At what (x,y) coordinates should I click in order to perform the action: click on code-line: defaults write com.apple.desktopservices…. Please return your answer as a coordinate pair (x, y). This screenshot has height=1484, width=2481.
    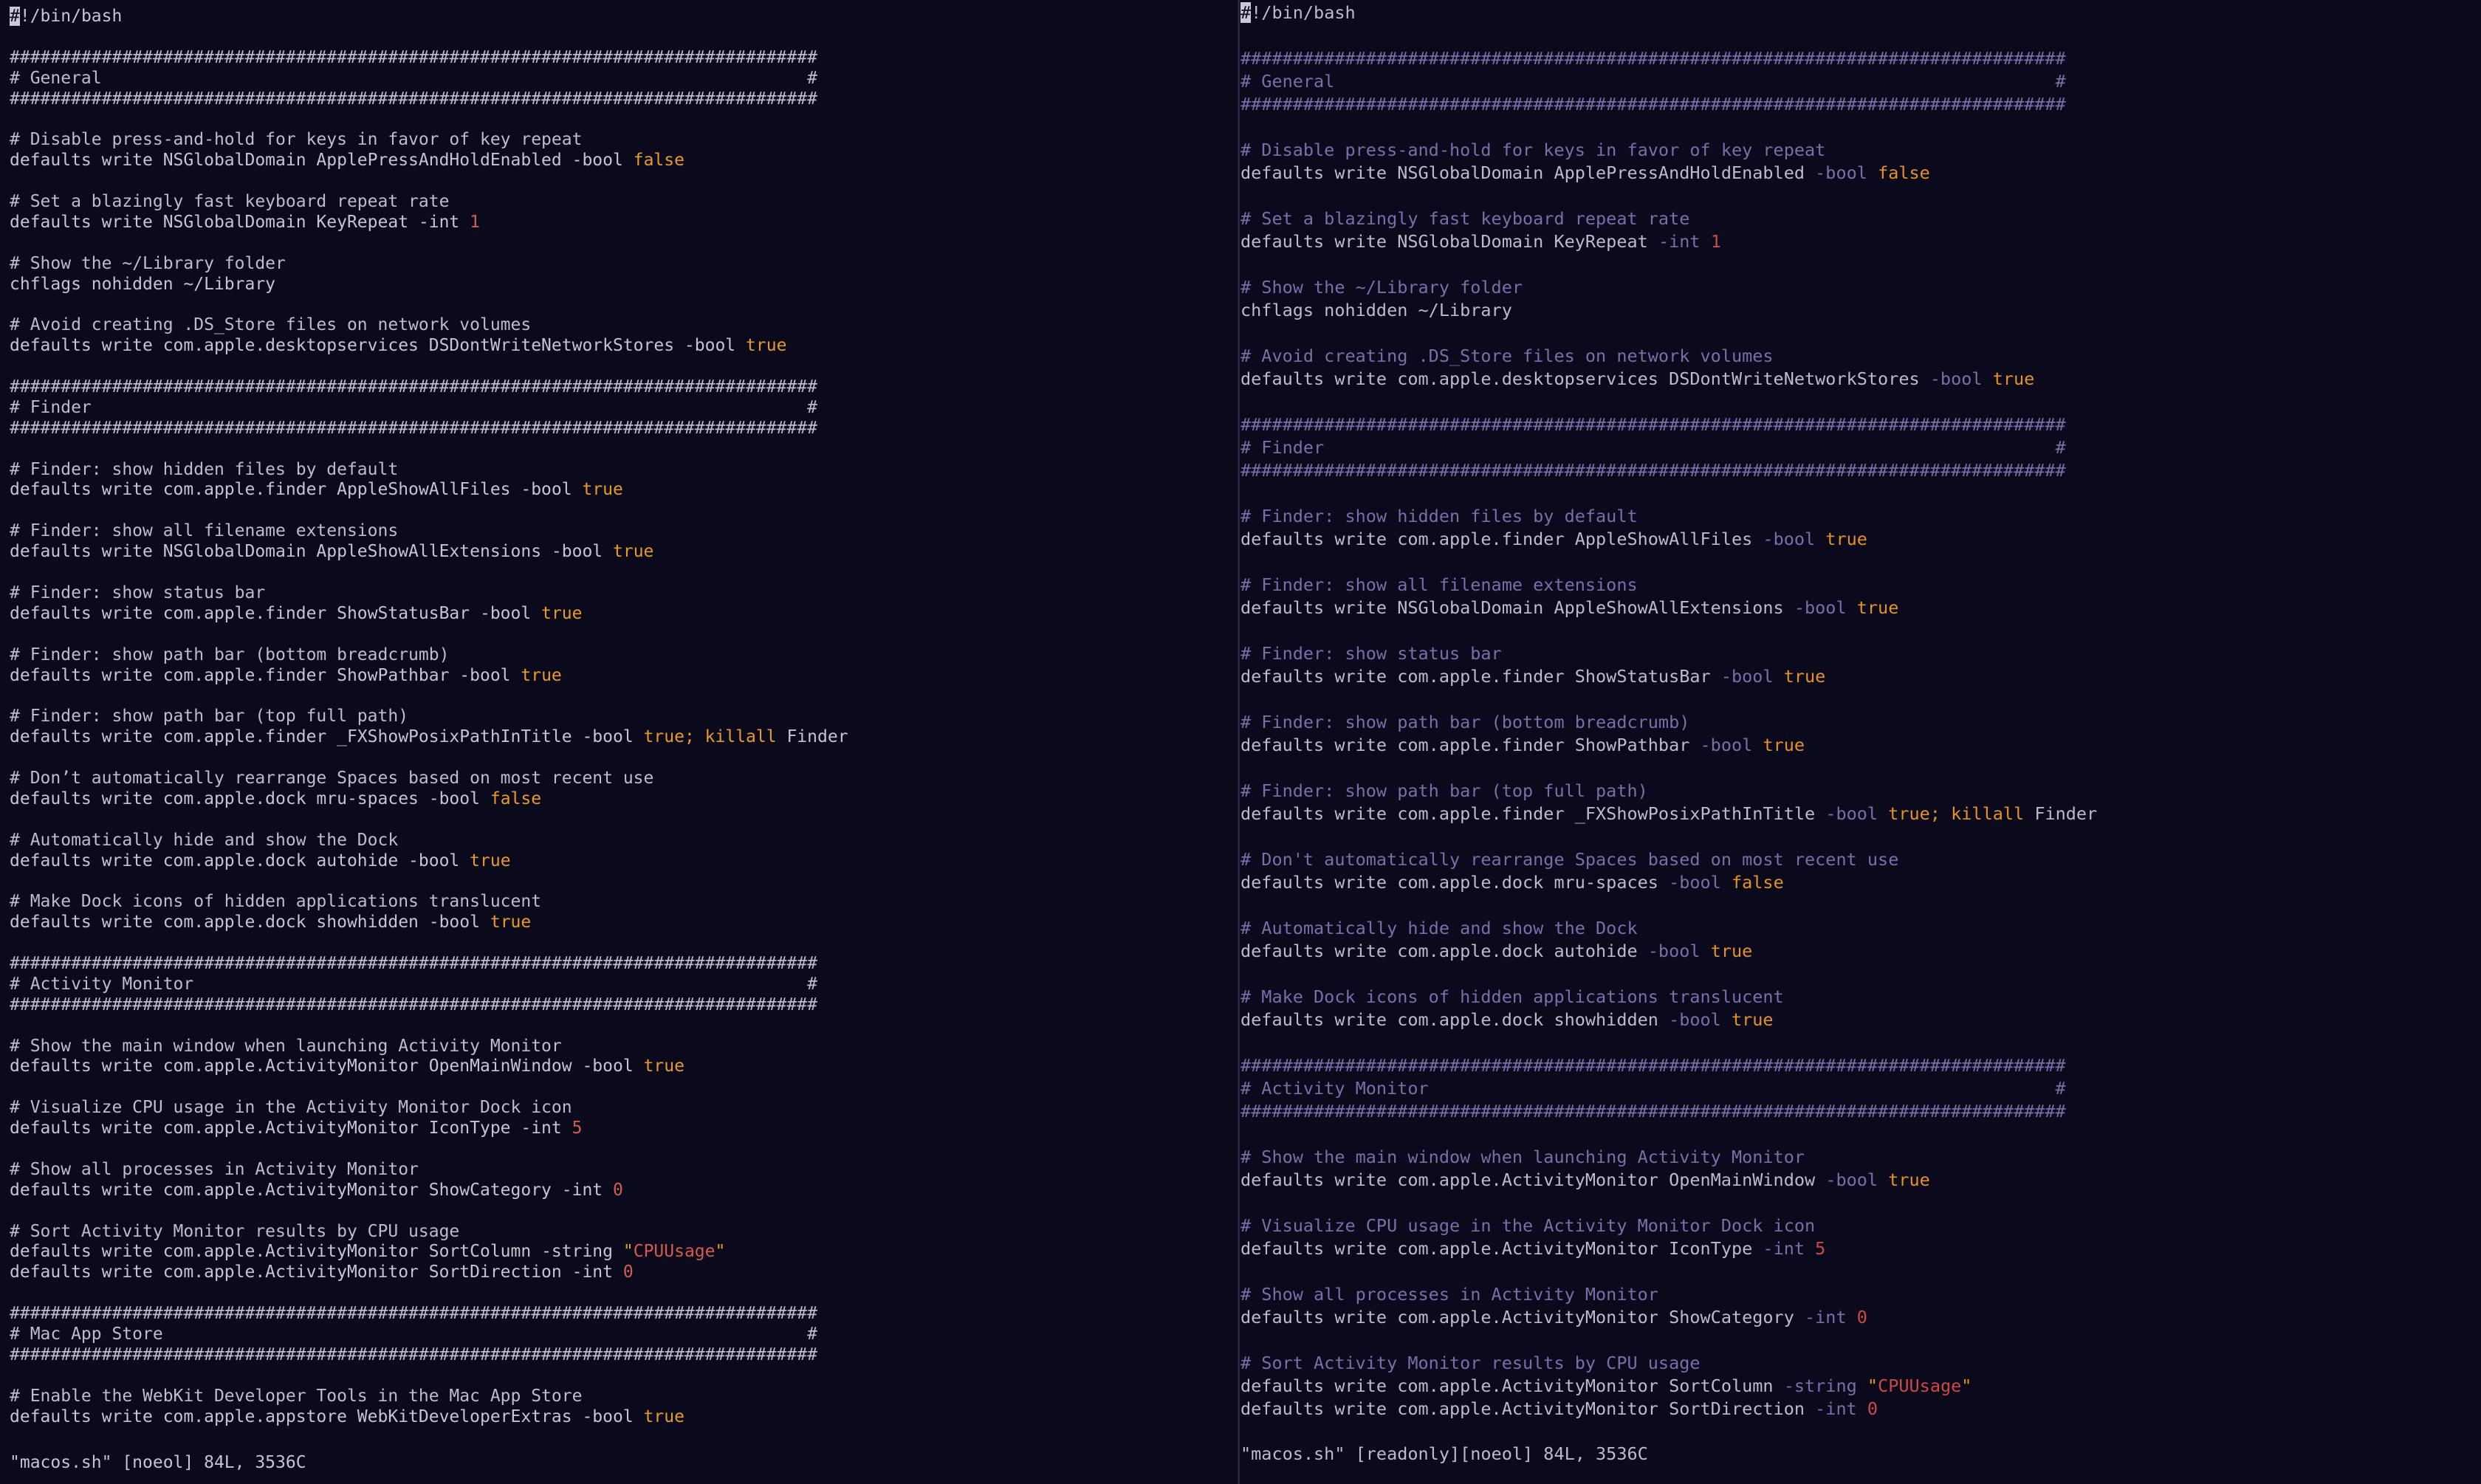
    Looking at the image, I should click on (1668, 379).